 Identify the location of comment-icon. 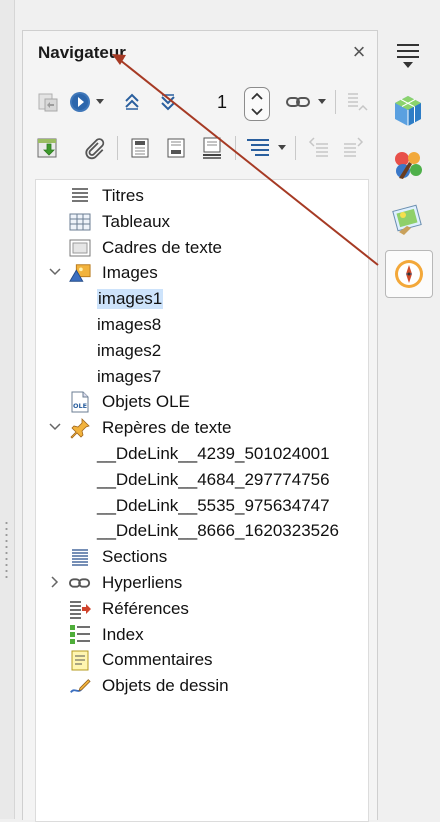
(80, 660).